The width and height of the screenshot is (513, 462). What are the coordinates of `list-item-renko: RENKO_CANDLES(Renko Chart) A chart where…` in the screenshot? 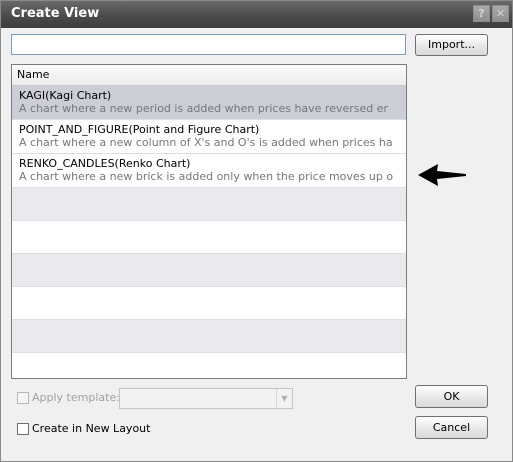 It's located at (209, 171).